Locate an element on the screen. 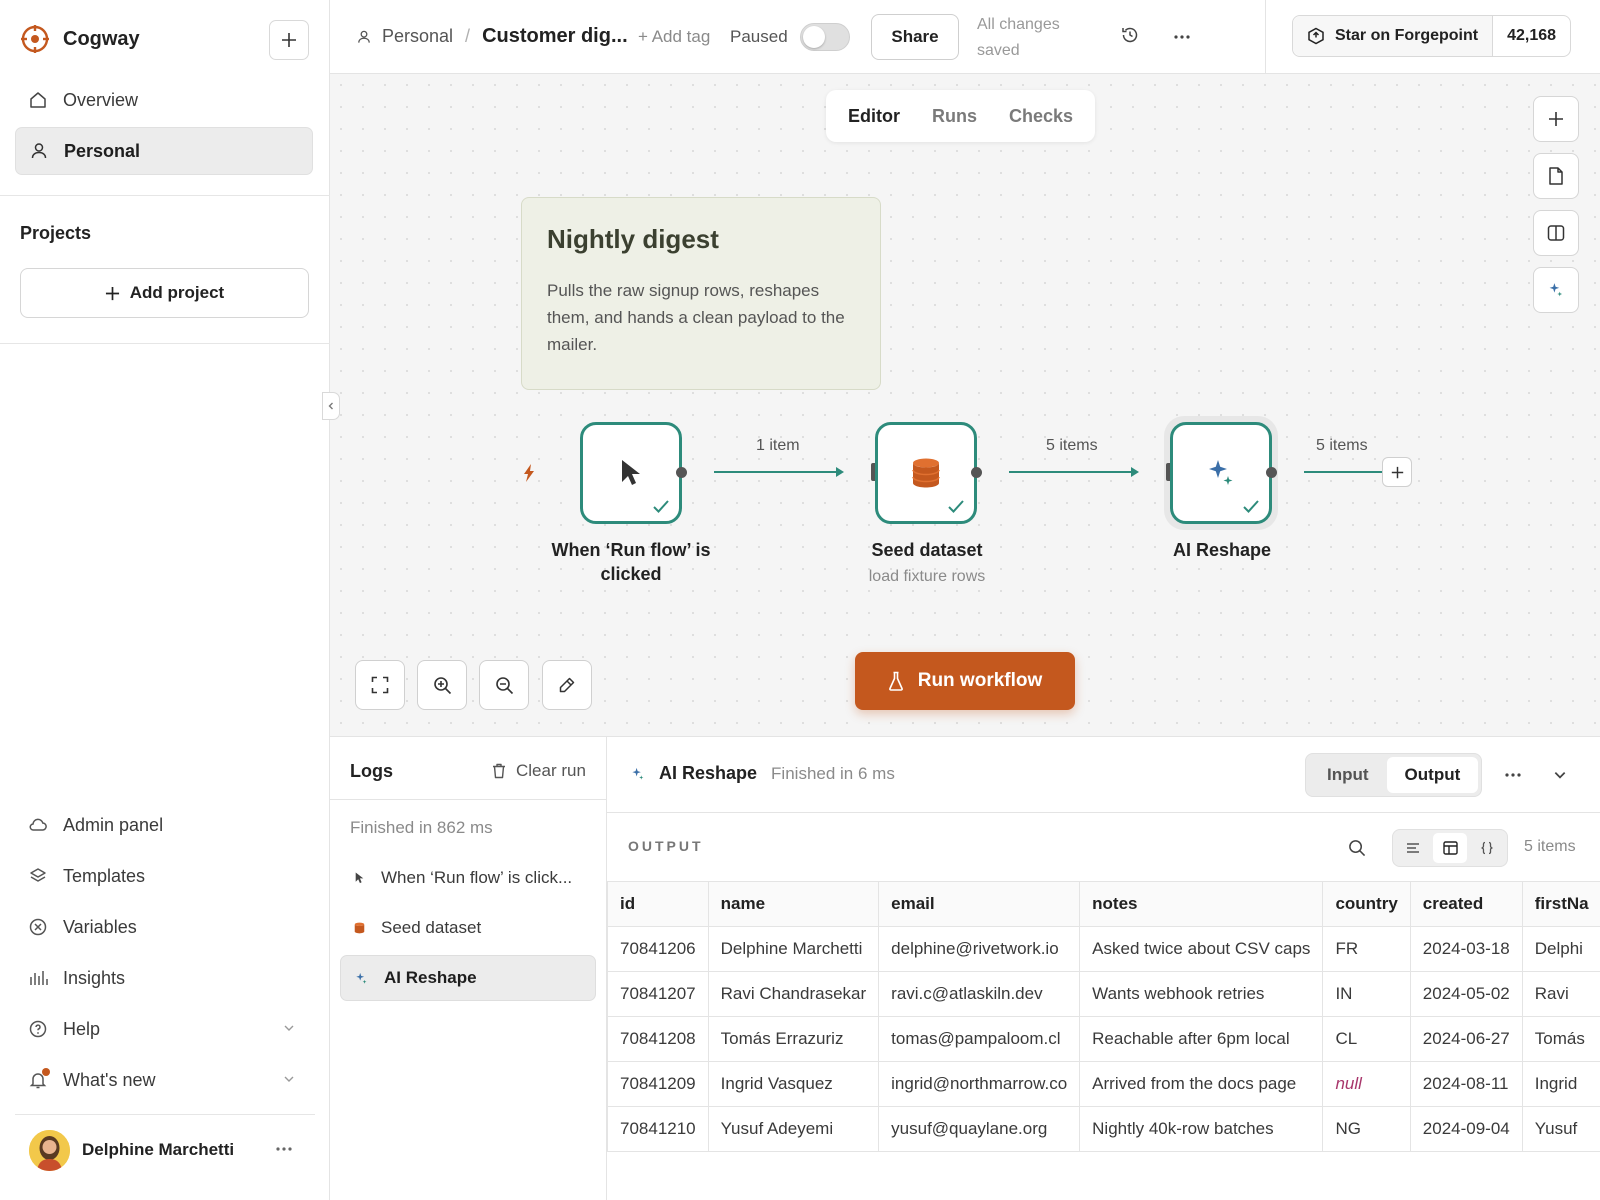  node-manual-trigger is located at coordinates (631, 473).